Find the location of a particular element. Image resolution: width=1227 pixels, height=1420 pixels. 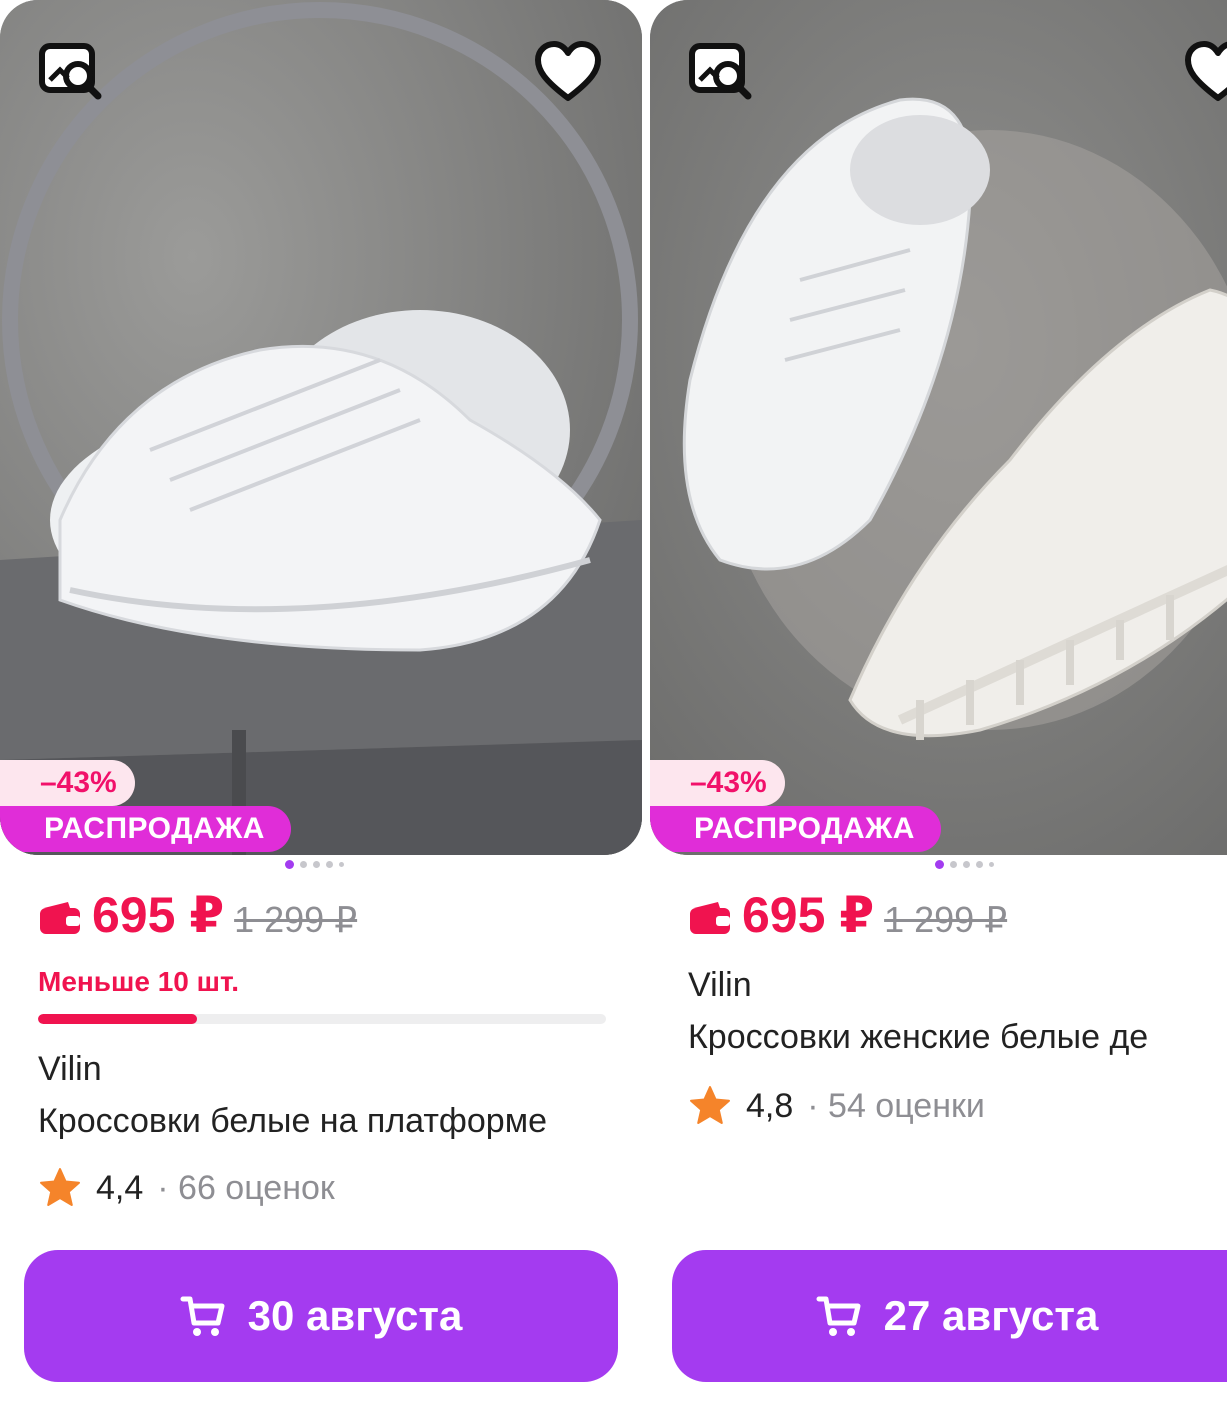

add-to-cart-button: 30 августа is located at coordinates (321, 1316).